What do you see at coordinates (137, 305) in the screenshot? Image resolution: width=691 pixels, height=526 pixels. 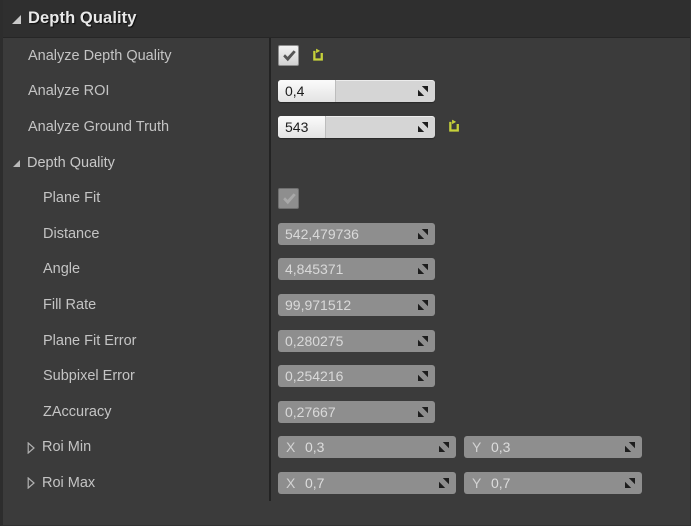 I see `property-label-cell-fill-rate: Fill Rate` at bounding box center [137, 305].